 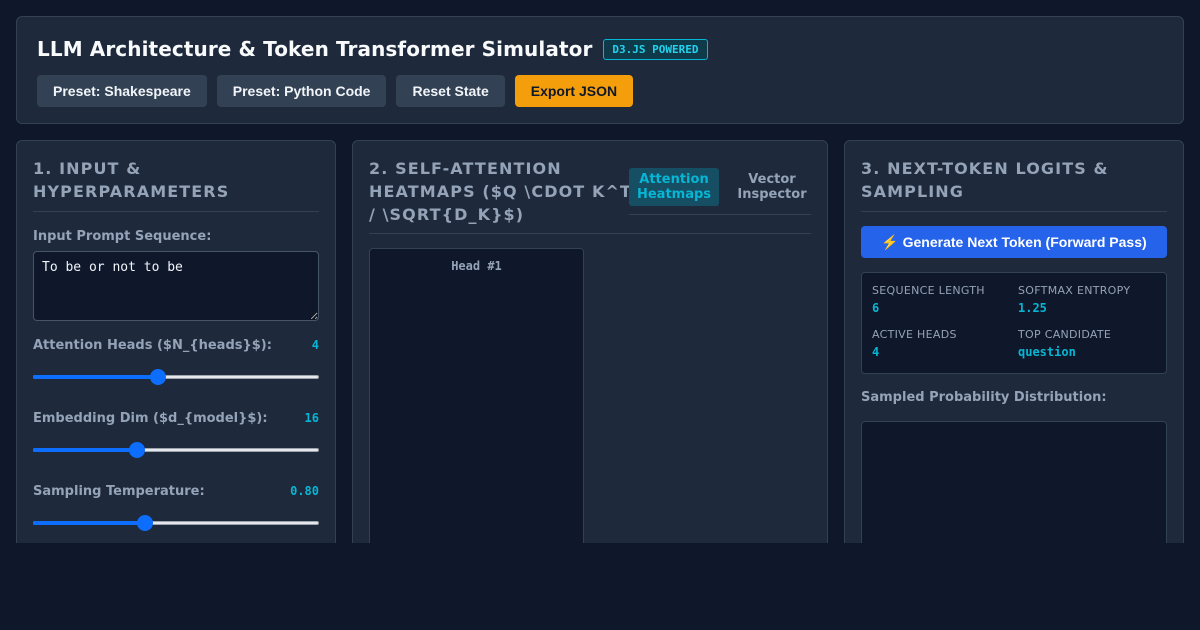 What do you see at coordinates (315, 345) in the screenshot?
I see `heads-value: 4` at bounding box center [315, 345].